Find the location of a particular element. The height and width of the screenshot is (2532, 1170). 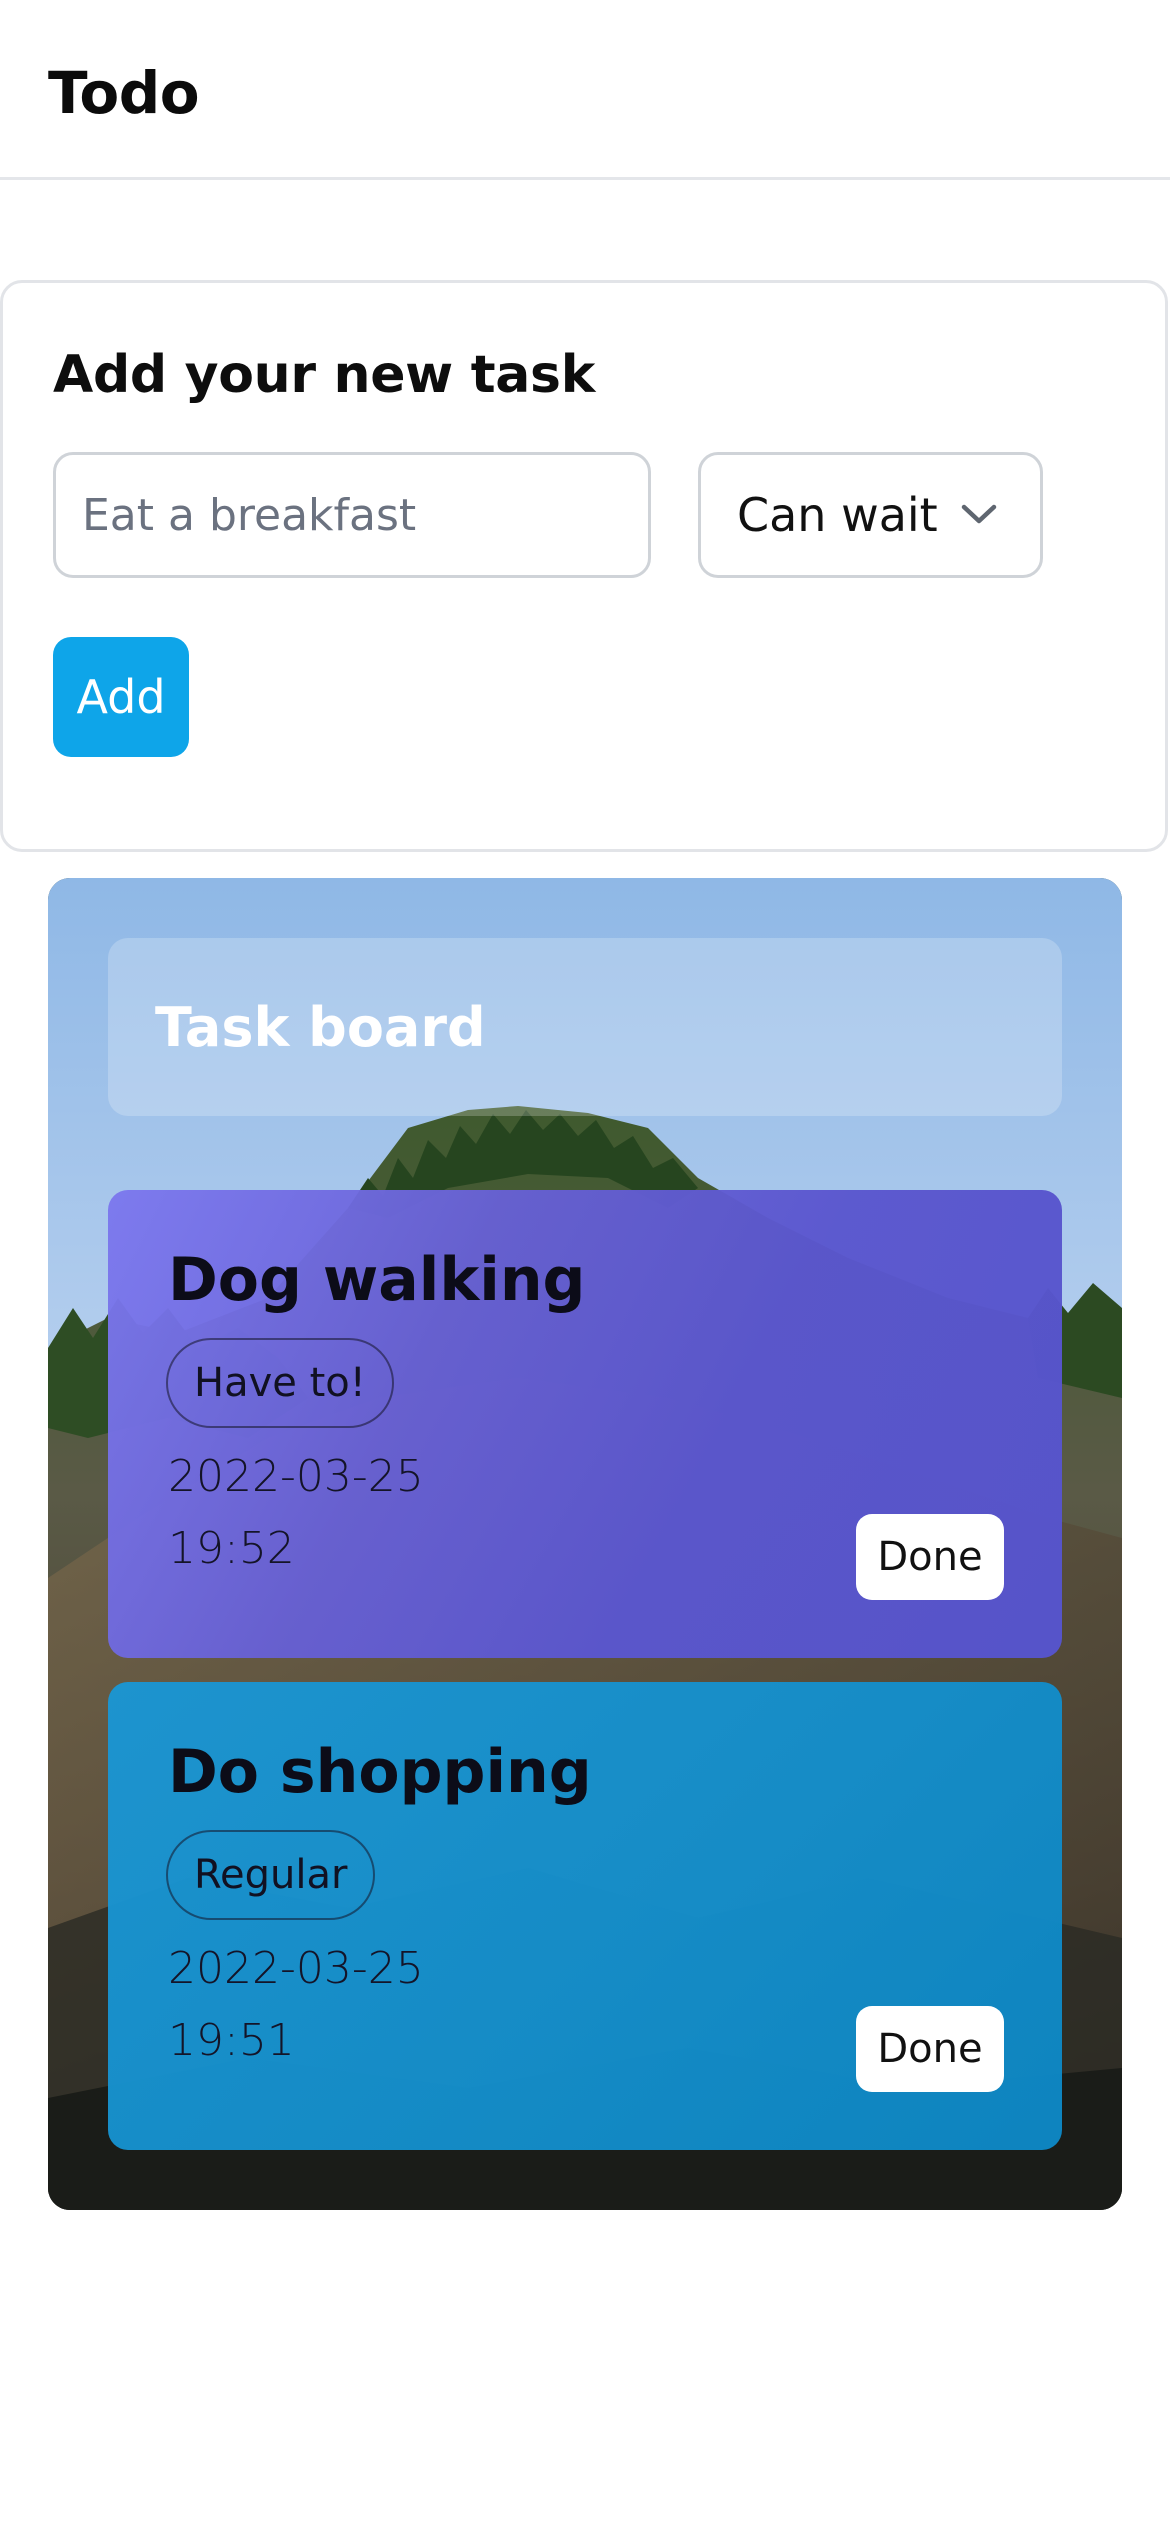

priority-select: Can wait is located at coordinates (870, 515).